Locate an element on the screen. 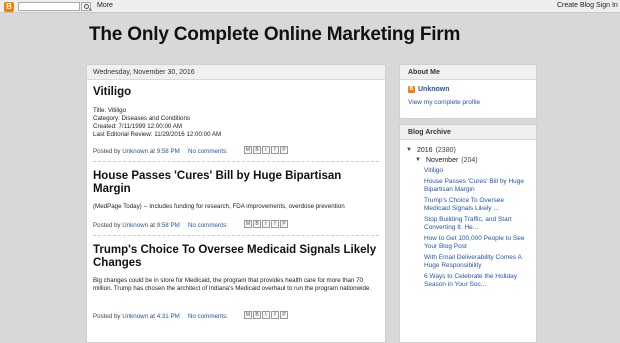  archive-month-row: ▼ November (204) is located at coordinates (468, 160).